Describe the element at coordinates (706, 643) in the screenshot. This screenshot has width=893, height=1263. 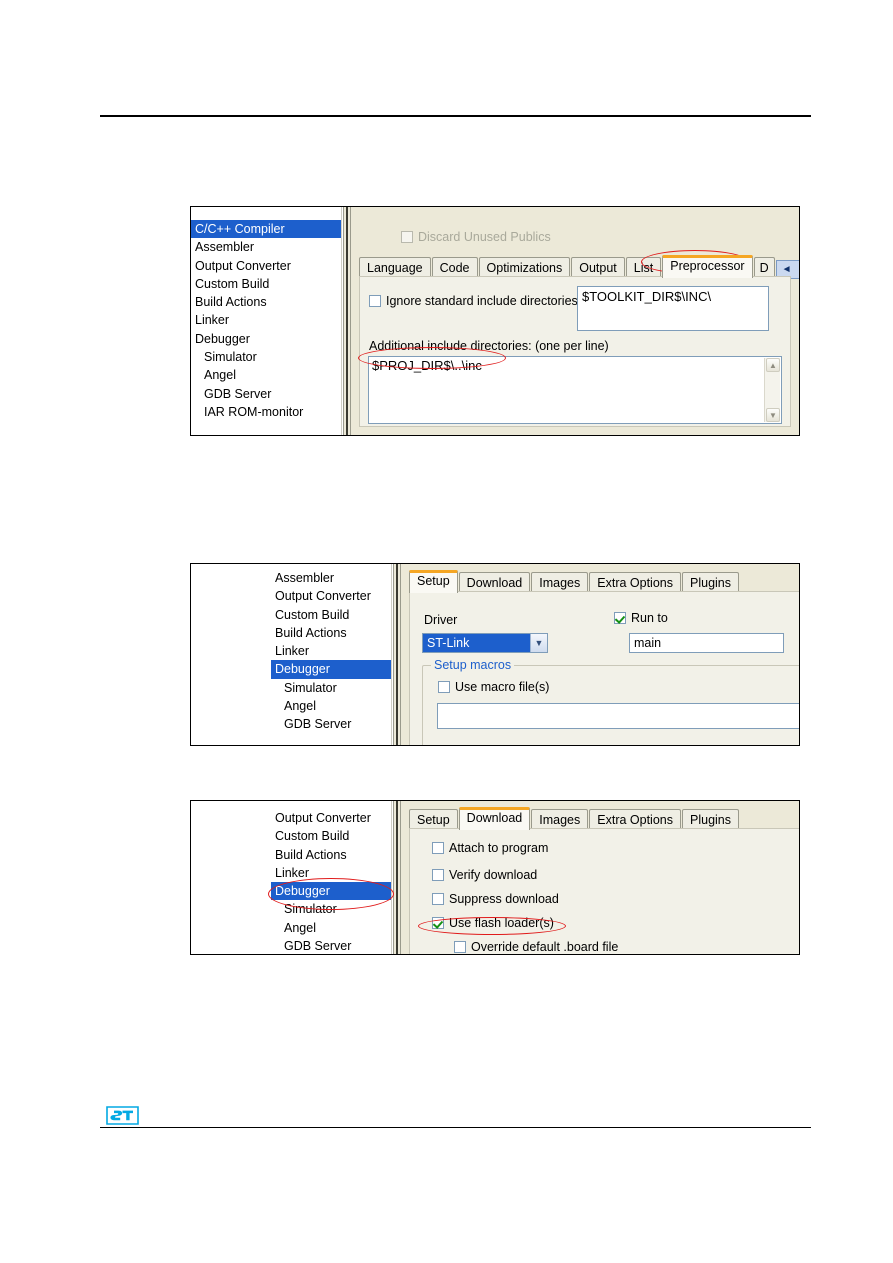
I see `run-to-field: main` at that location.